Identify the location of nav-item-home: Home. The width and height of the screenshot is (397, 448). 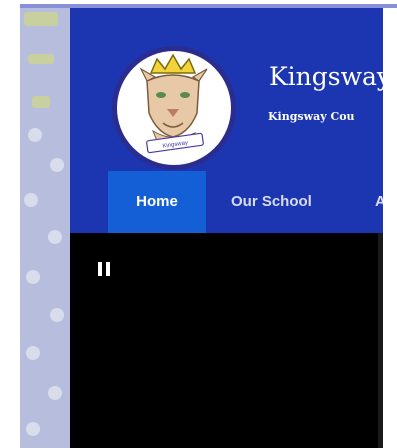
(157, 202).